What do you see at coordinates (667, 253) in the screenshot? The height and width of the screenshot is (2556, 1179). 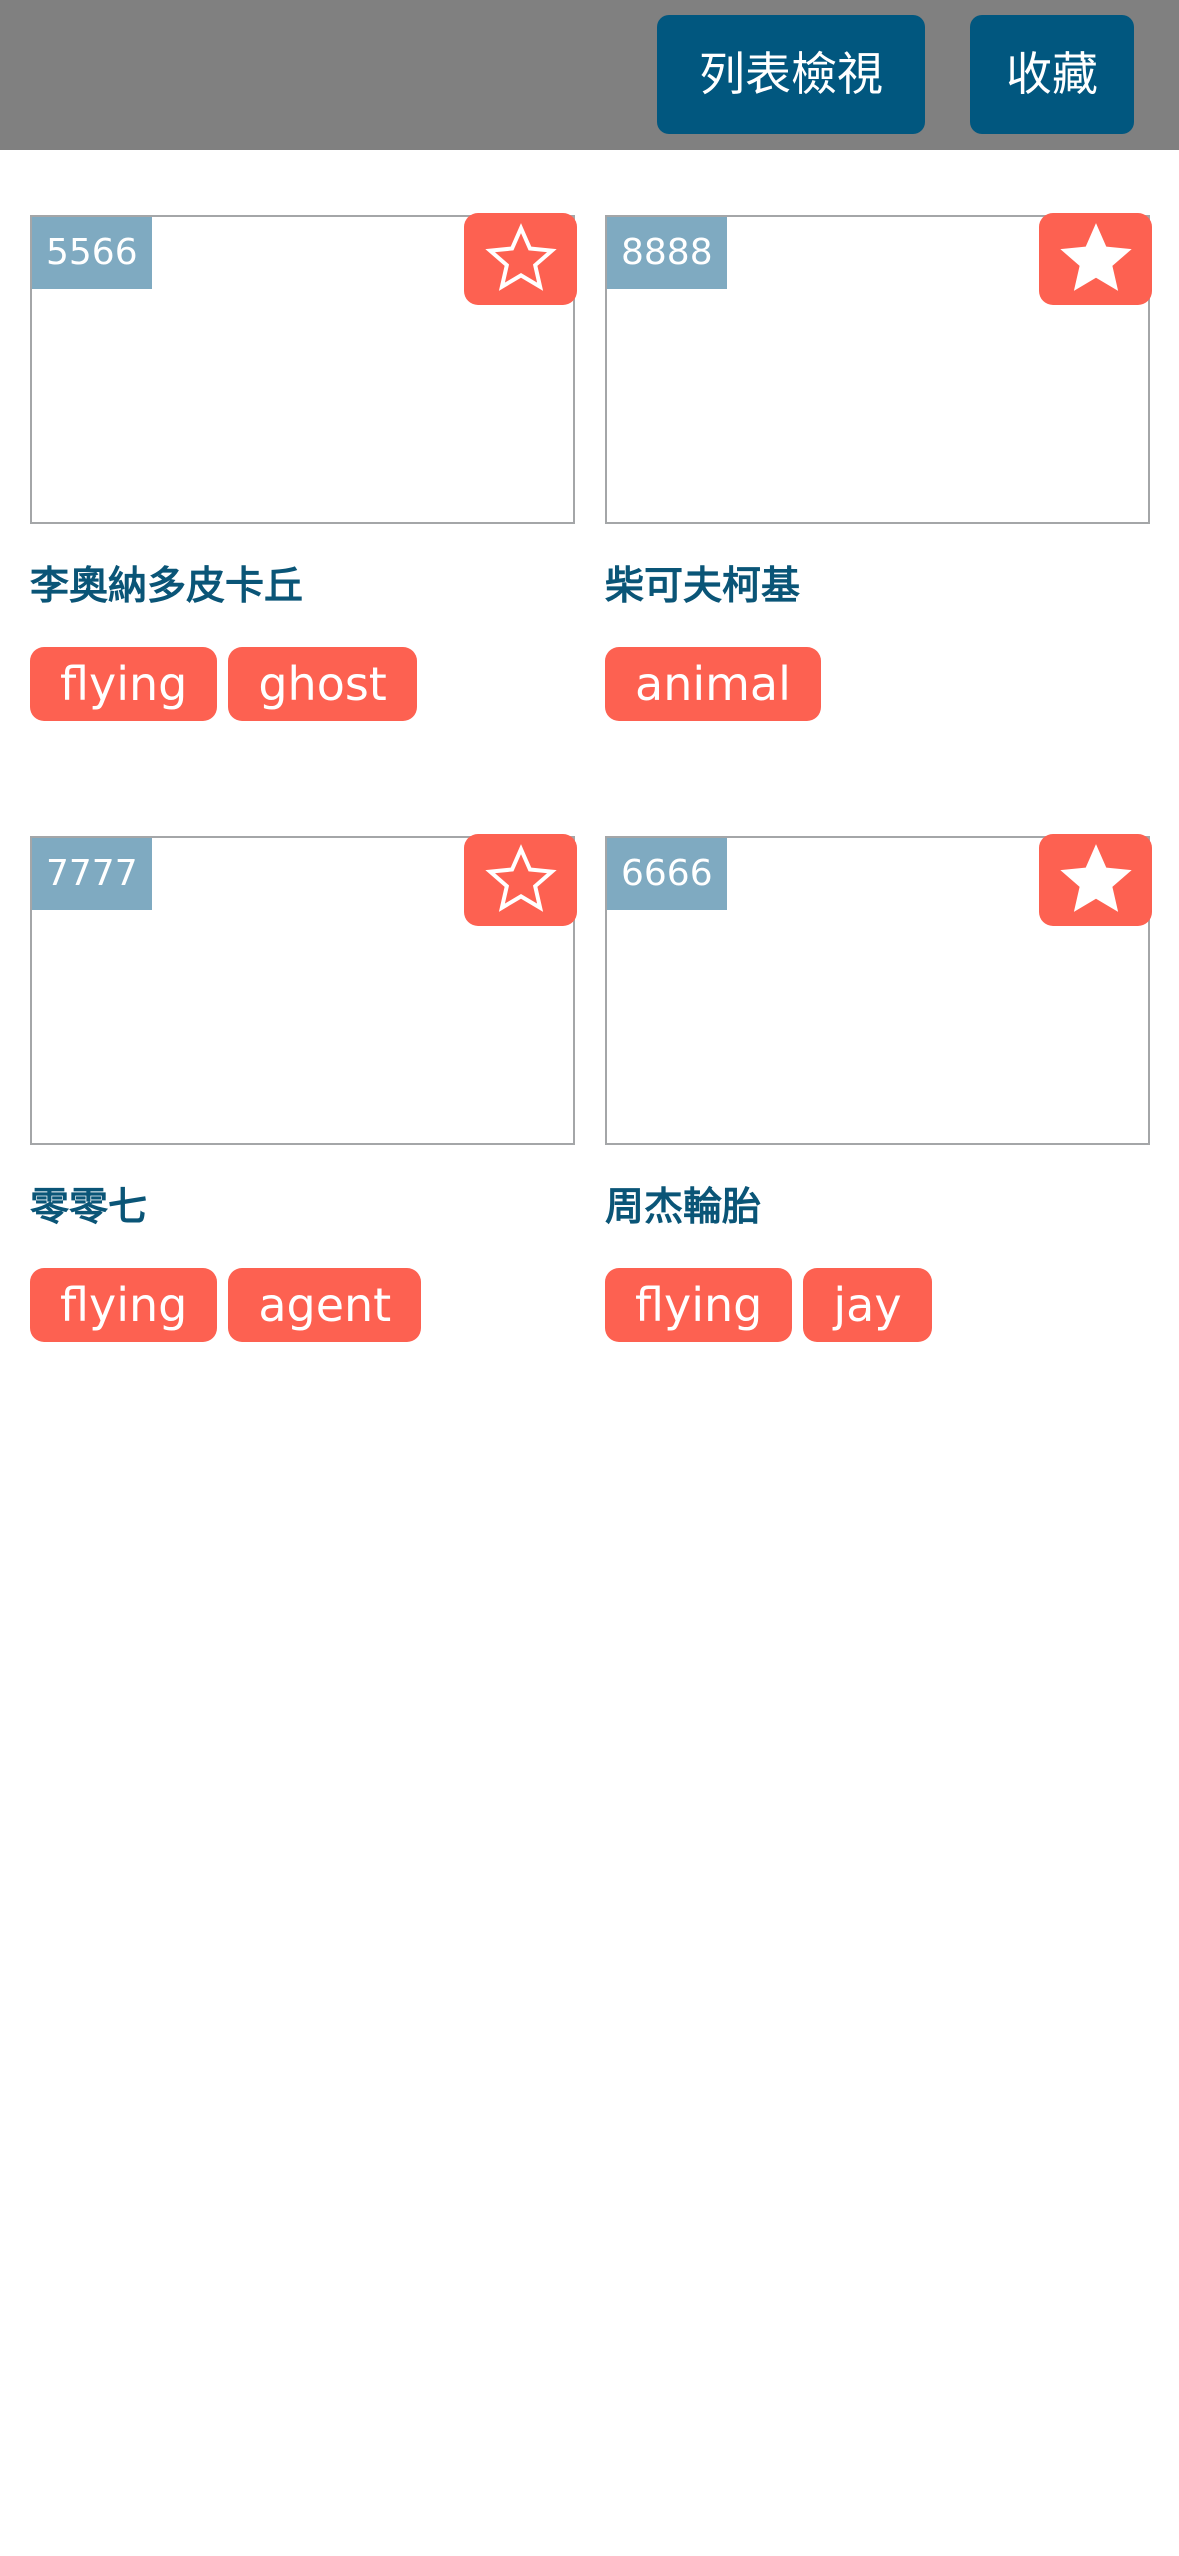 I see `number-badge: 8888` at bounding box center [667, 253].